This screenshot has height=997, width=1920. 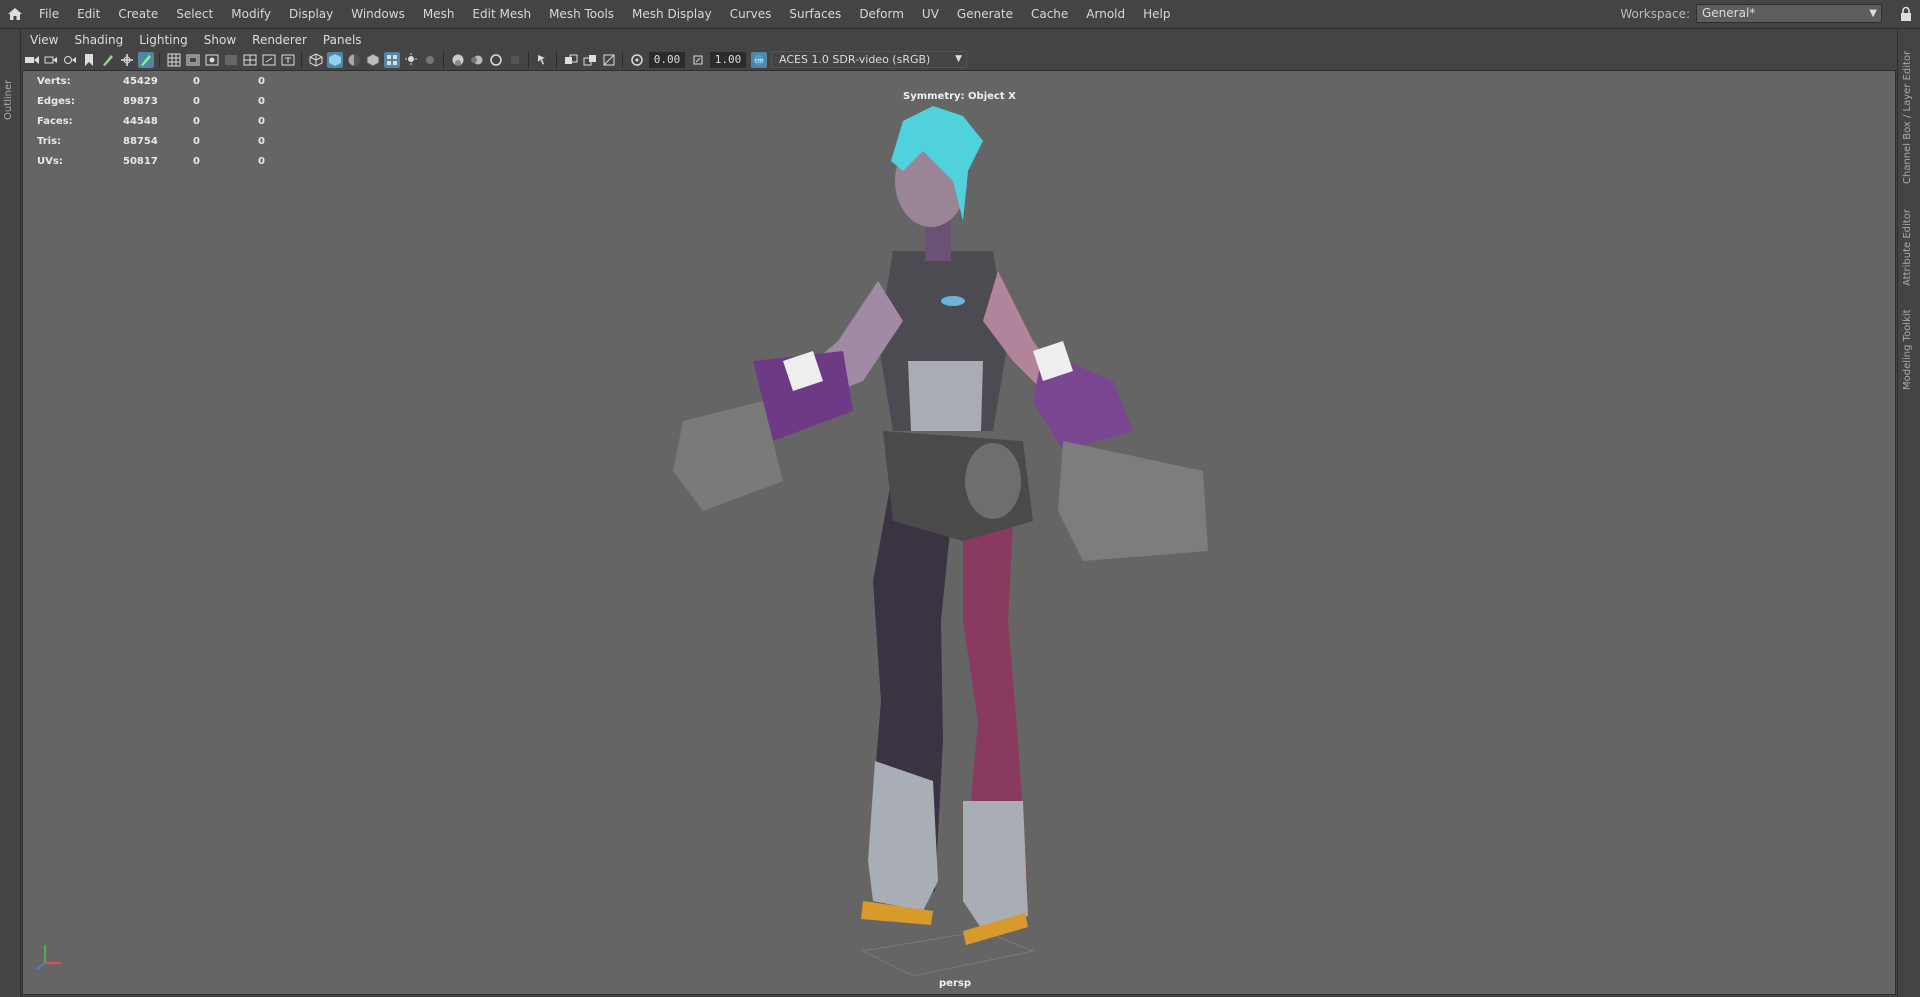 I want to click on panel-menu-panels: Panels, so click(x=342, y=40).